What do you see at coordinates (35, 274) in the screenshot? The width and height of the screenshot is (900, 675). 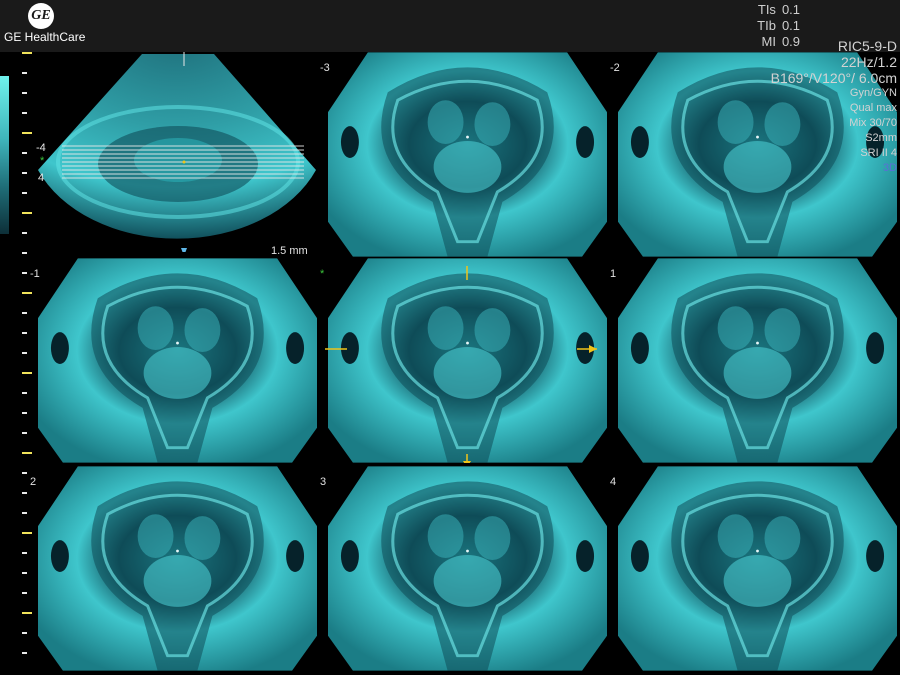 I see `slice-label: -1` at bounding box center [35, 274].